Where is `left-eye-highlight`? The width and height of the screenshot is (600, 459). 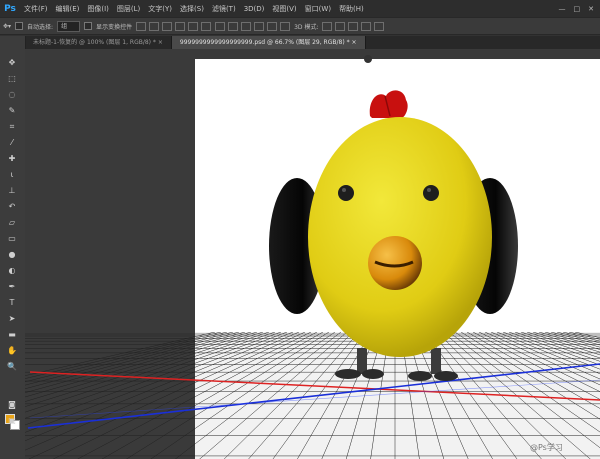 left-eye-highlight is located at coordinates (344, 190).